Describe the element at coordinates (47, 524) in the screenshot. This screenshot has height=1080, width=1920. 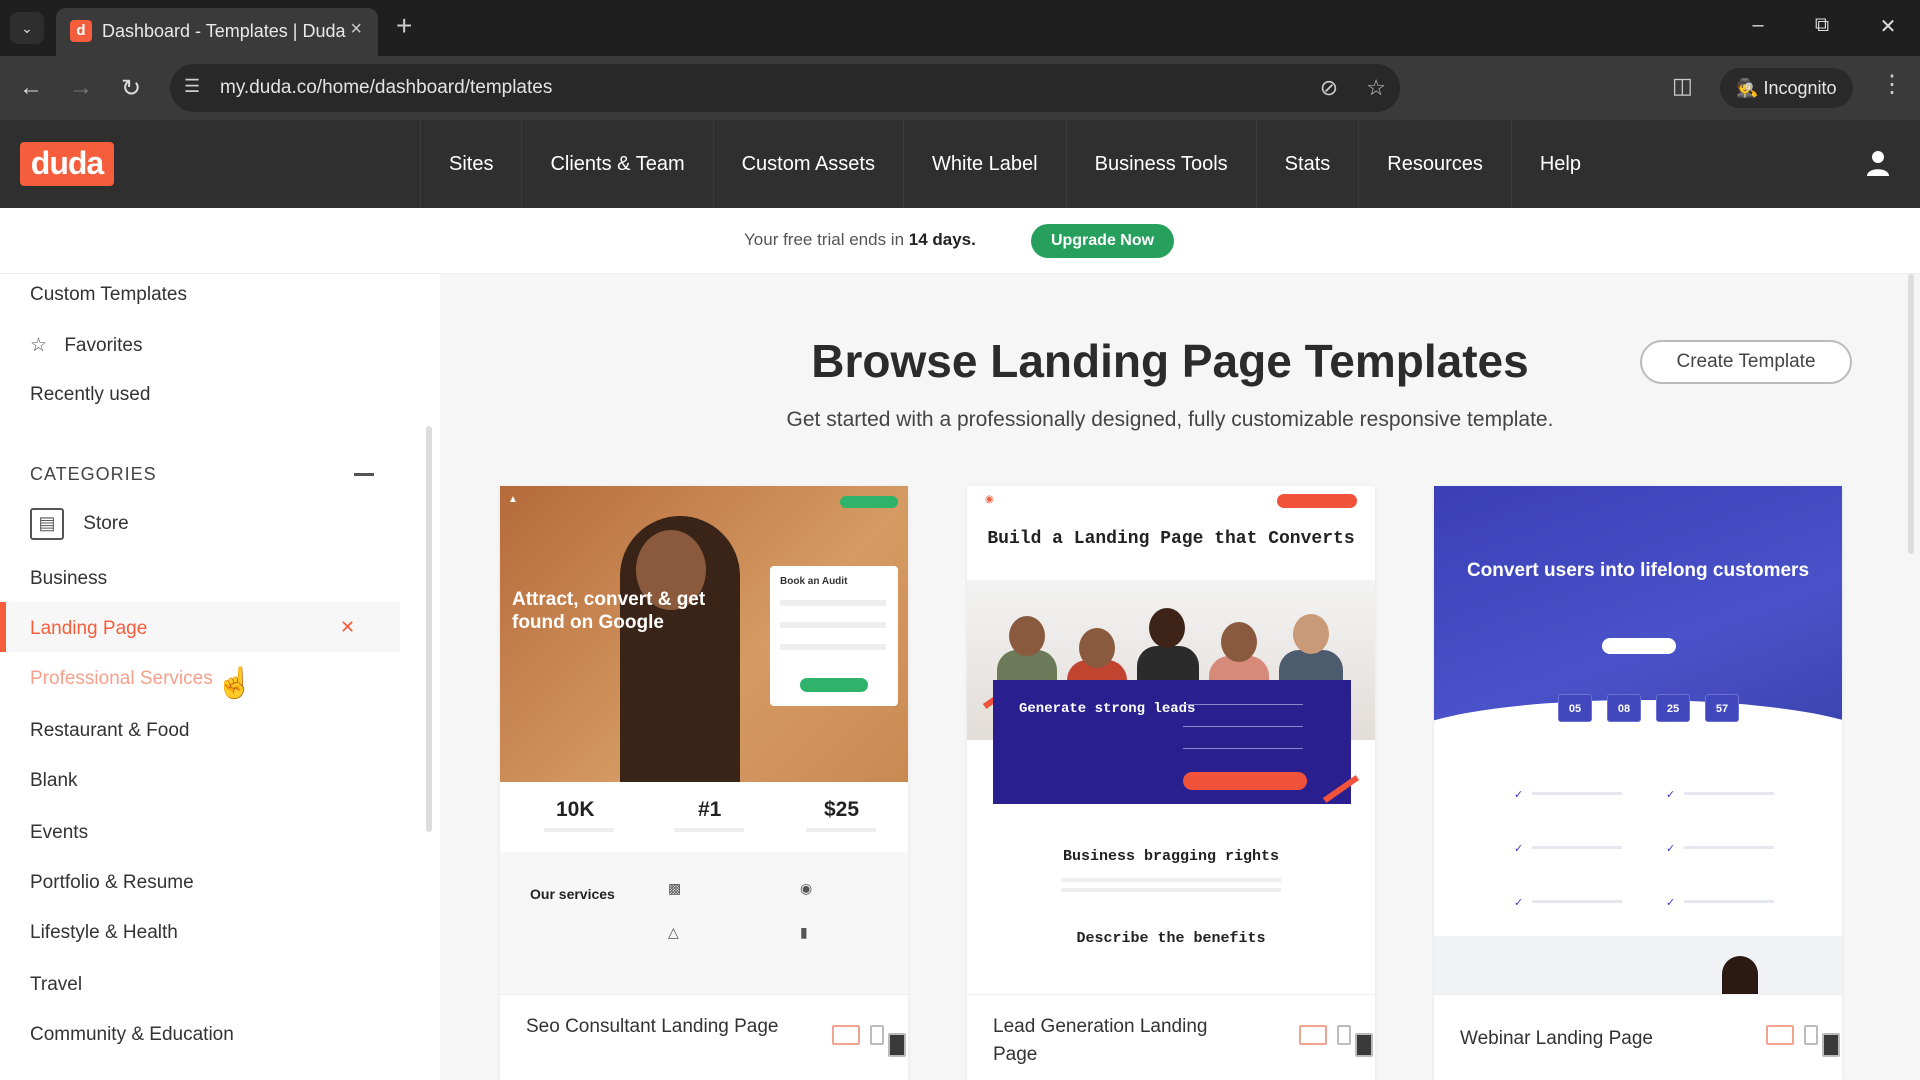
I see `store-icon: ▤` at that location.